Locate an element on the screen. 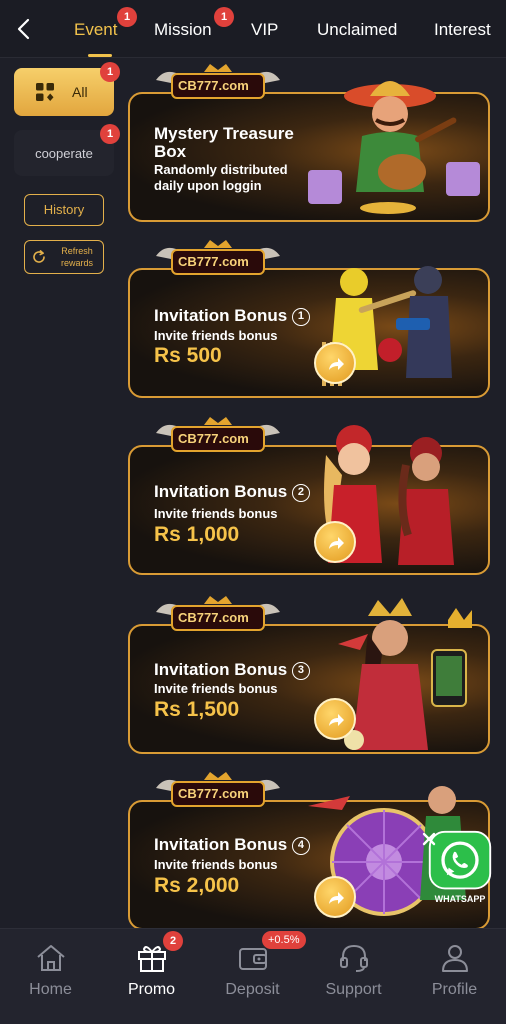 Image resolution: width=506 pixels, height=1024 pixels. promo-title: Invitation Bonus 2 is located at coordinates (232, 492).